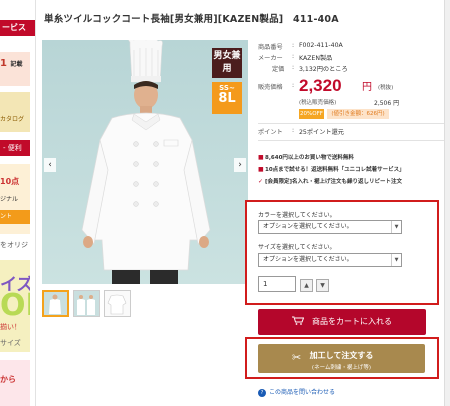  What do you see at coordinates (8, 379) in the screenshot?
I see `sidebar-banner-bottom-text: から` at bounding box center [8, 379].